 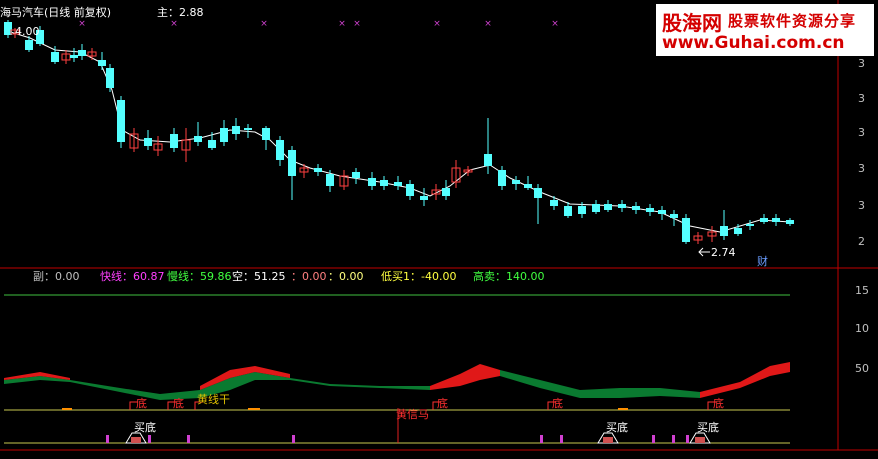 I want to click on bottom-signal-markers, so click(x=389, y=405).